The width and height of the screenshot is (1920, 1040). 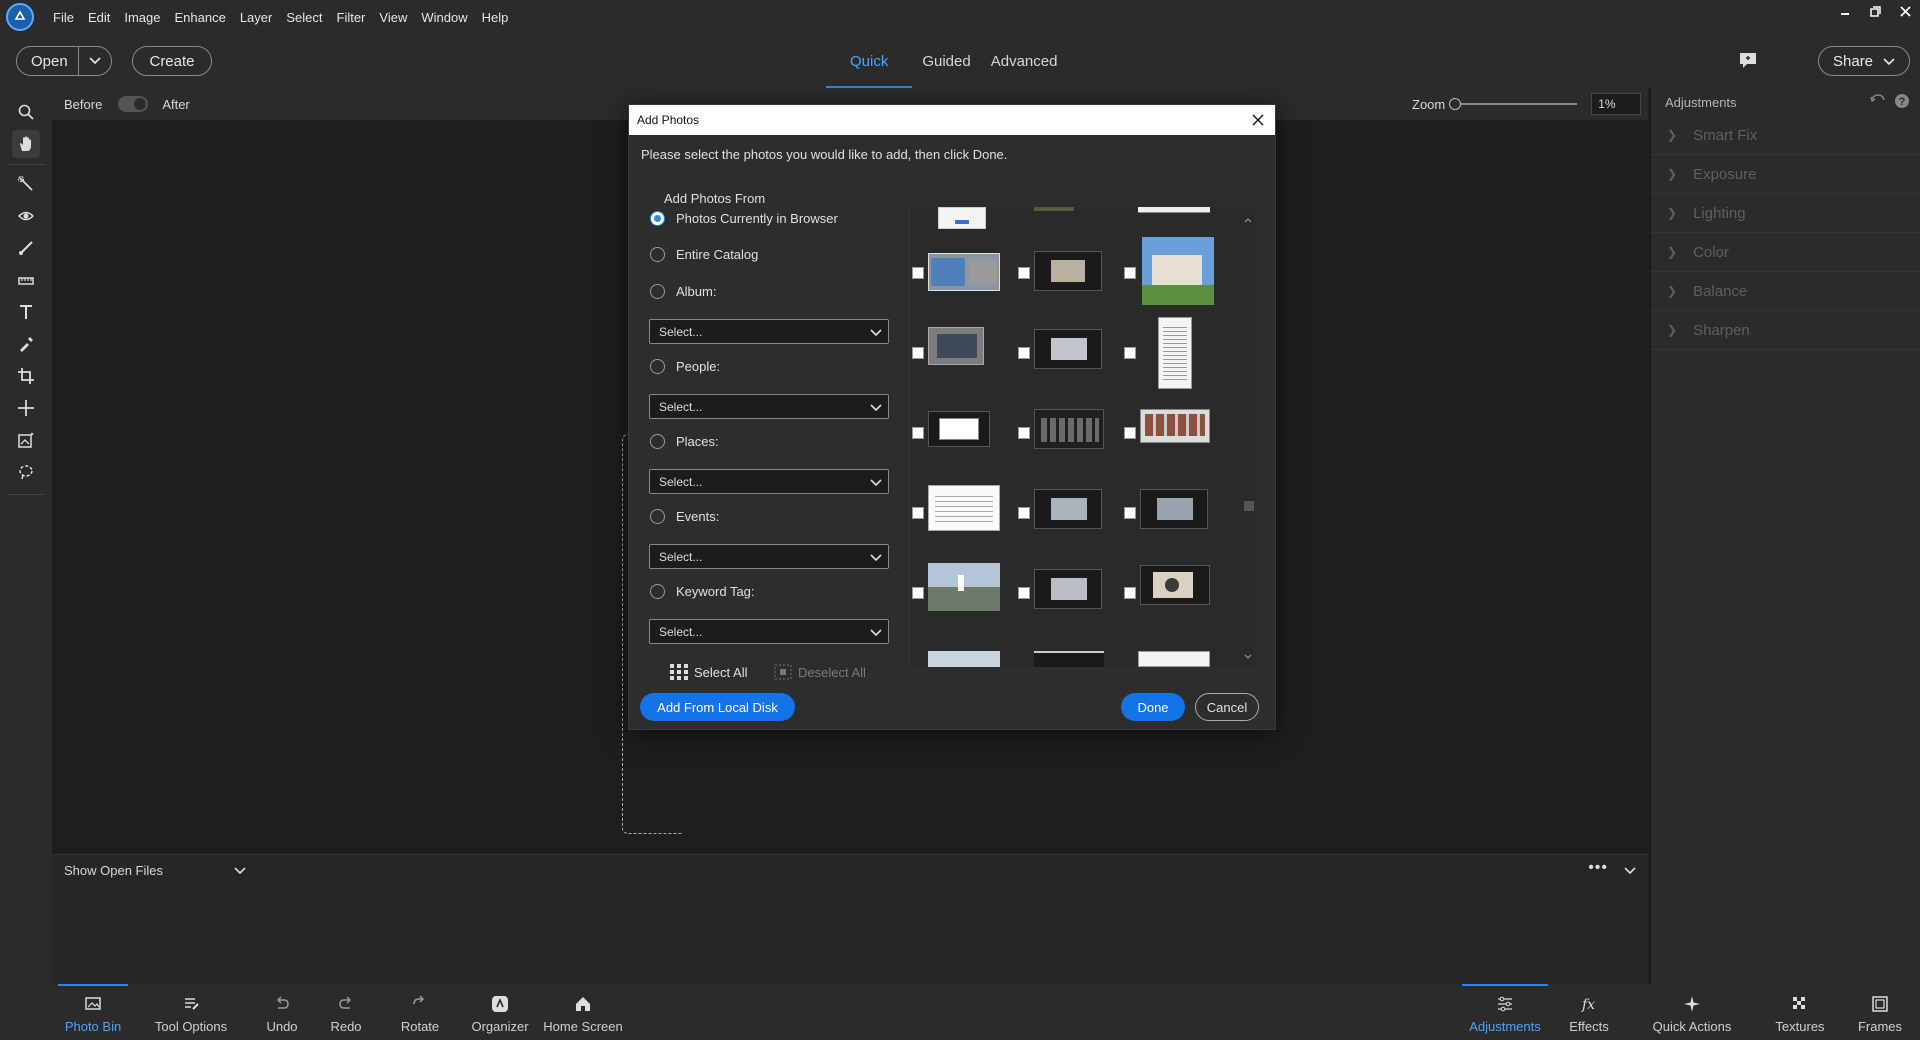 I want to click on crop-tool-icon, so click(x=26, y=376).